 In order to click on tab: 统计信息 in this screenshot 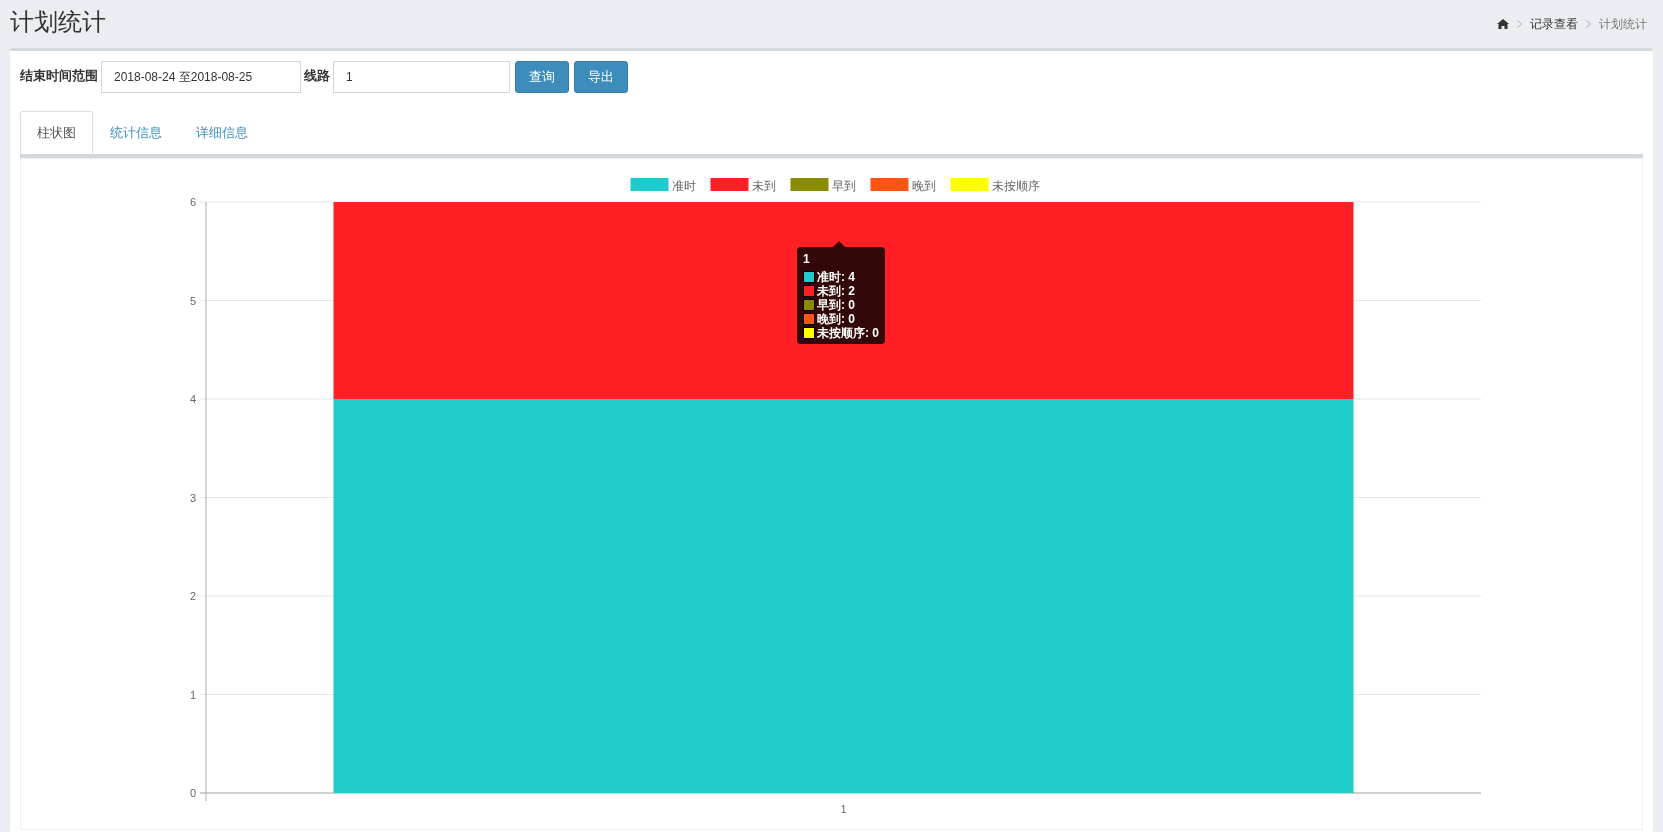, I will do `click(136, 132)`.